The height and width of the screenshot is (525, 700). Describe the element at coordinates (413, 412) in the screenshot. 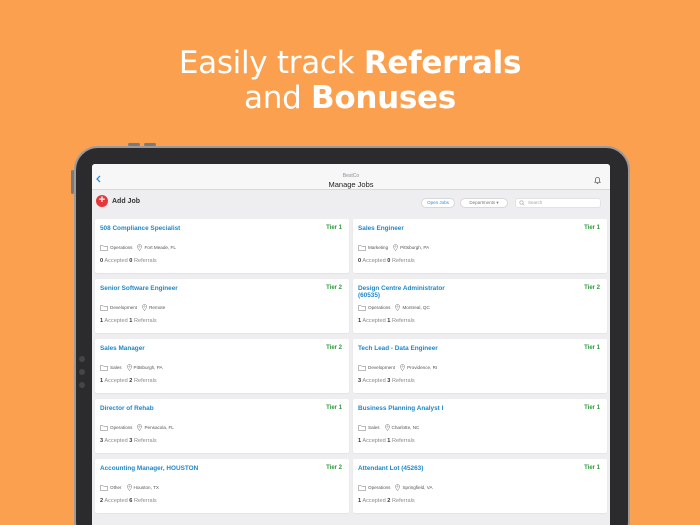

I see `job-title: Business Planning Analyst I` at that location.